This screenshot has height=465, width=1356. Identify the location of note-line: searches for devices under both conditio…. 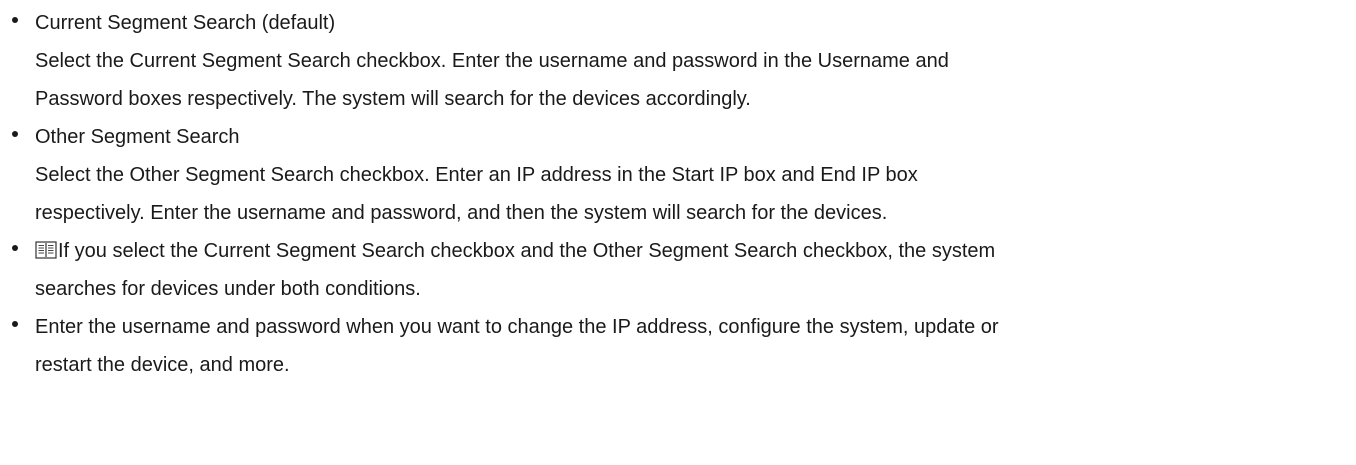
(228, 289).